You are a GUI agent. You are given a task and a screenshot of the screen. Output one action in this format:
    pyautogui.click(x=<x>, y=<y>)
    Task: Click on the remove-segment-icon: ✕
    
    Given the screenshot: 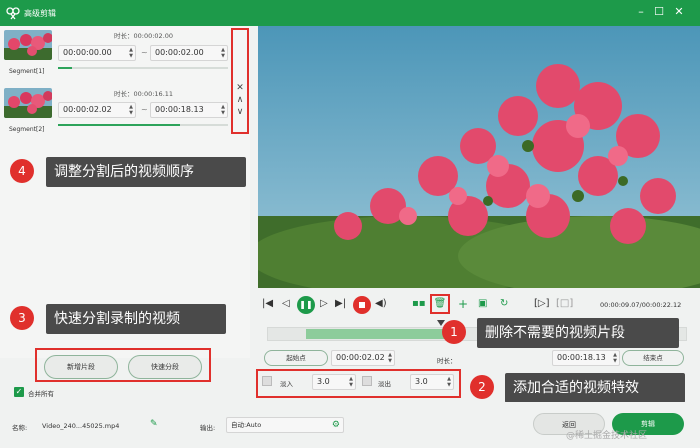 What is the action you would take?
    pyautogui.click(x=240, y=88)
    